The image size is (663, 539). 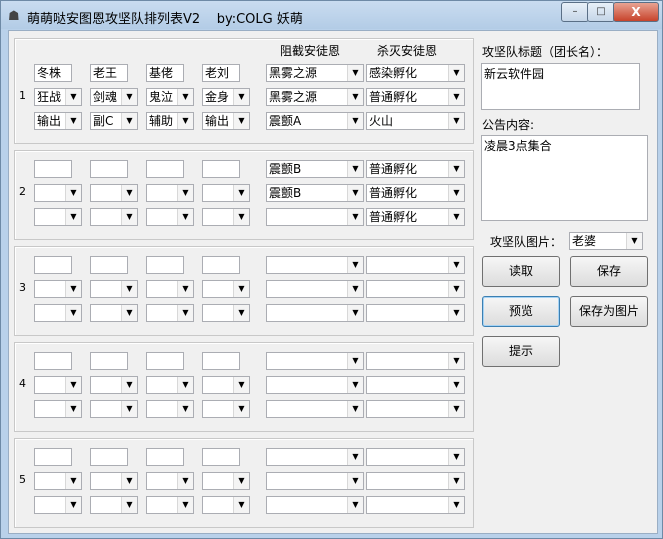 I want to click on minimize-button: –, so click(x=575, y=12).